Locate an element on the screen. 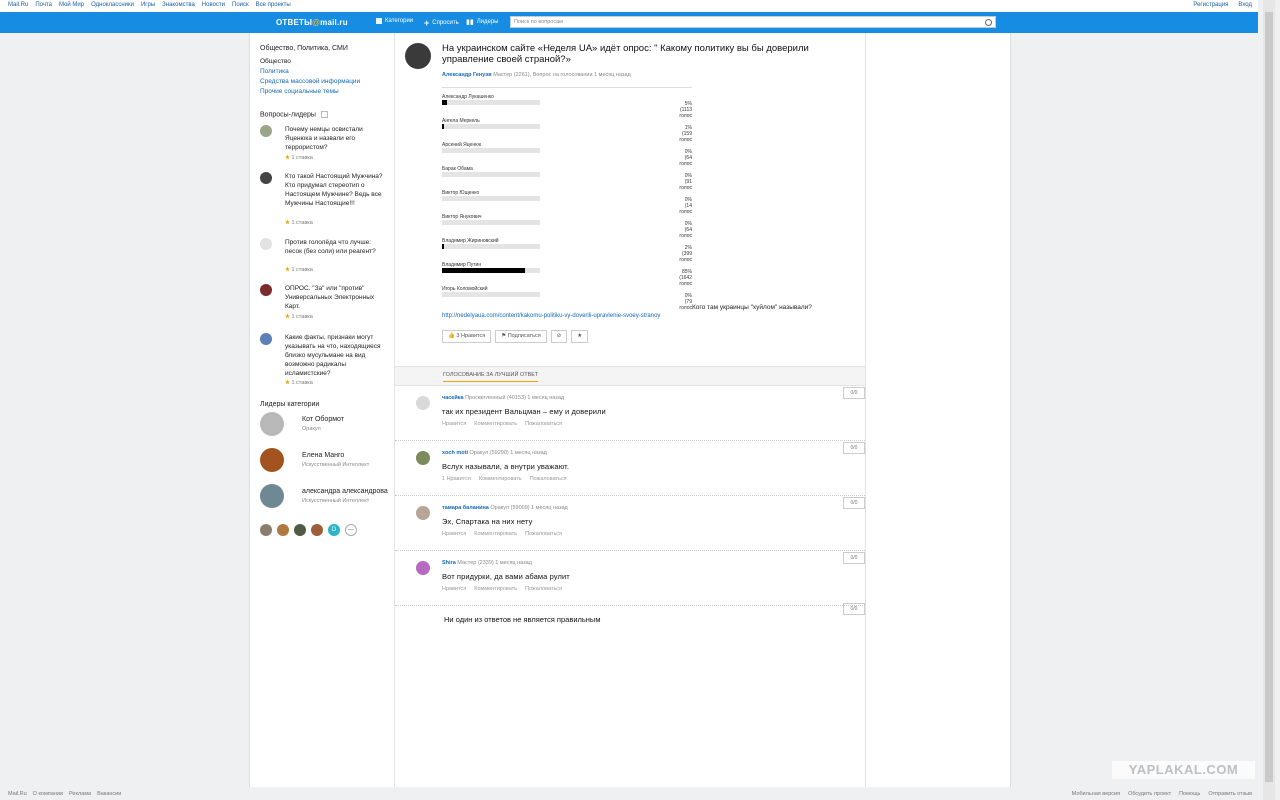 The height and width of the screenshot is (800, 1280). poll-percent: 85% (1642 голос is located at coordinates (682, 278).